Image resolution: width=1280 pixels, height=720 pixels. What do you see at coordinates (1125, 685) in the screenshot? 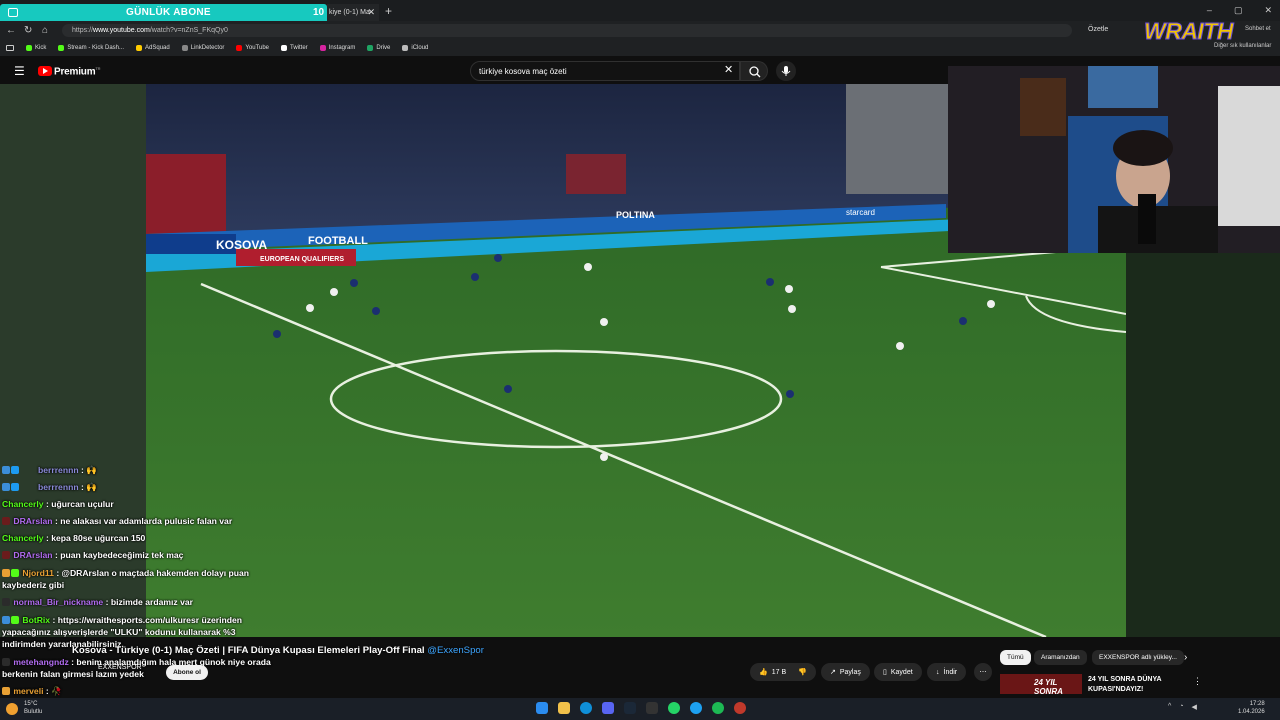
I see `recommended-title: 24 YIL SONRA DÜNYA KUPASI'NDAYIZ!` at bounding box center [1125, 685].